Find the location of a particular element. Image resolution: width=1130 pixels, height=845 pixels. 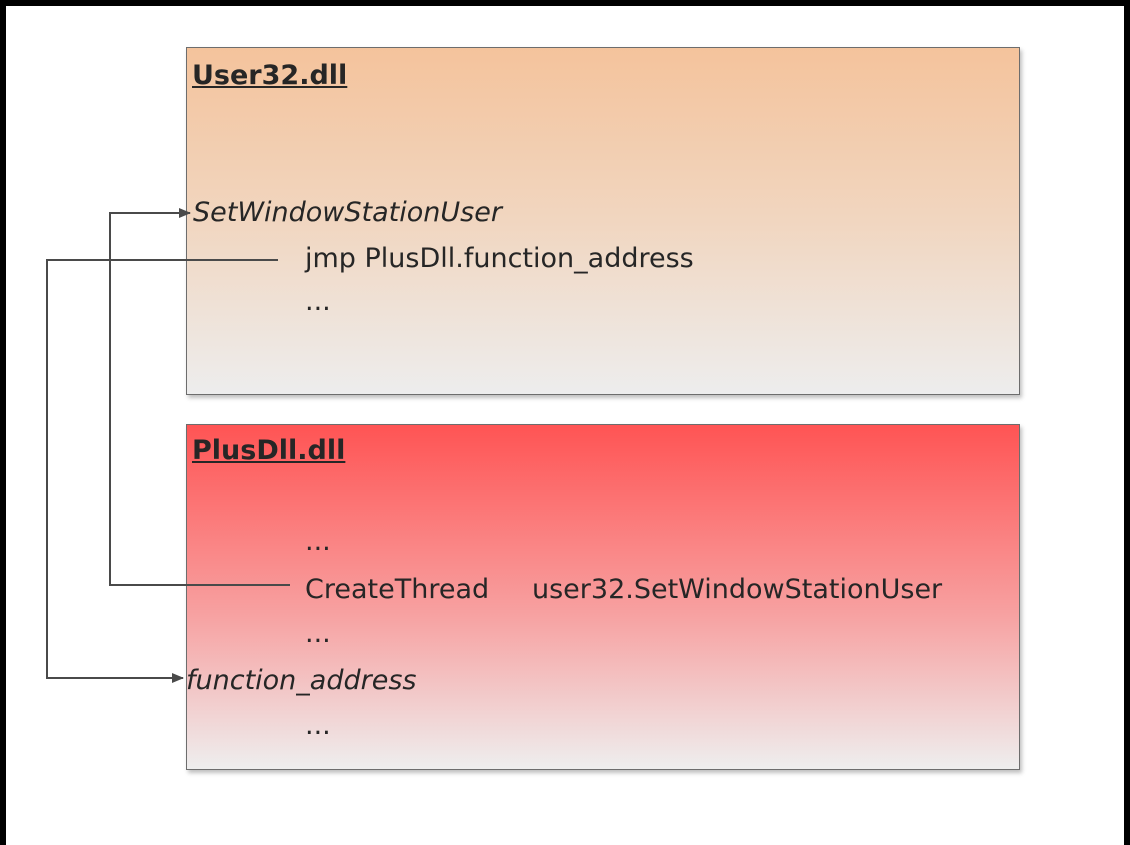

jmp-to-function-address-arrow is located at coordinates (162, 471).